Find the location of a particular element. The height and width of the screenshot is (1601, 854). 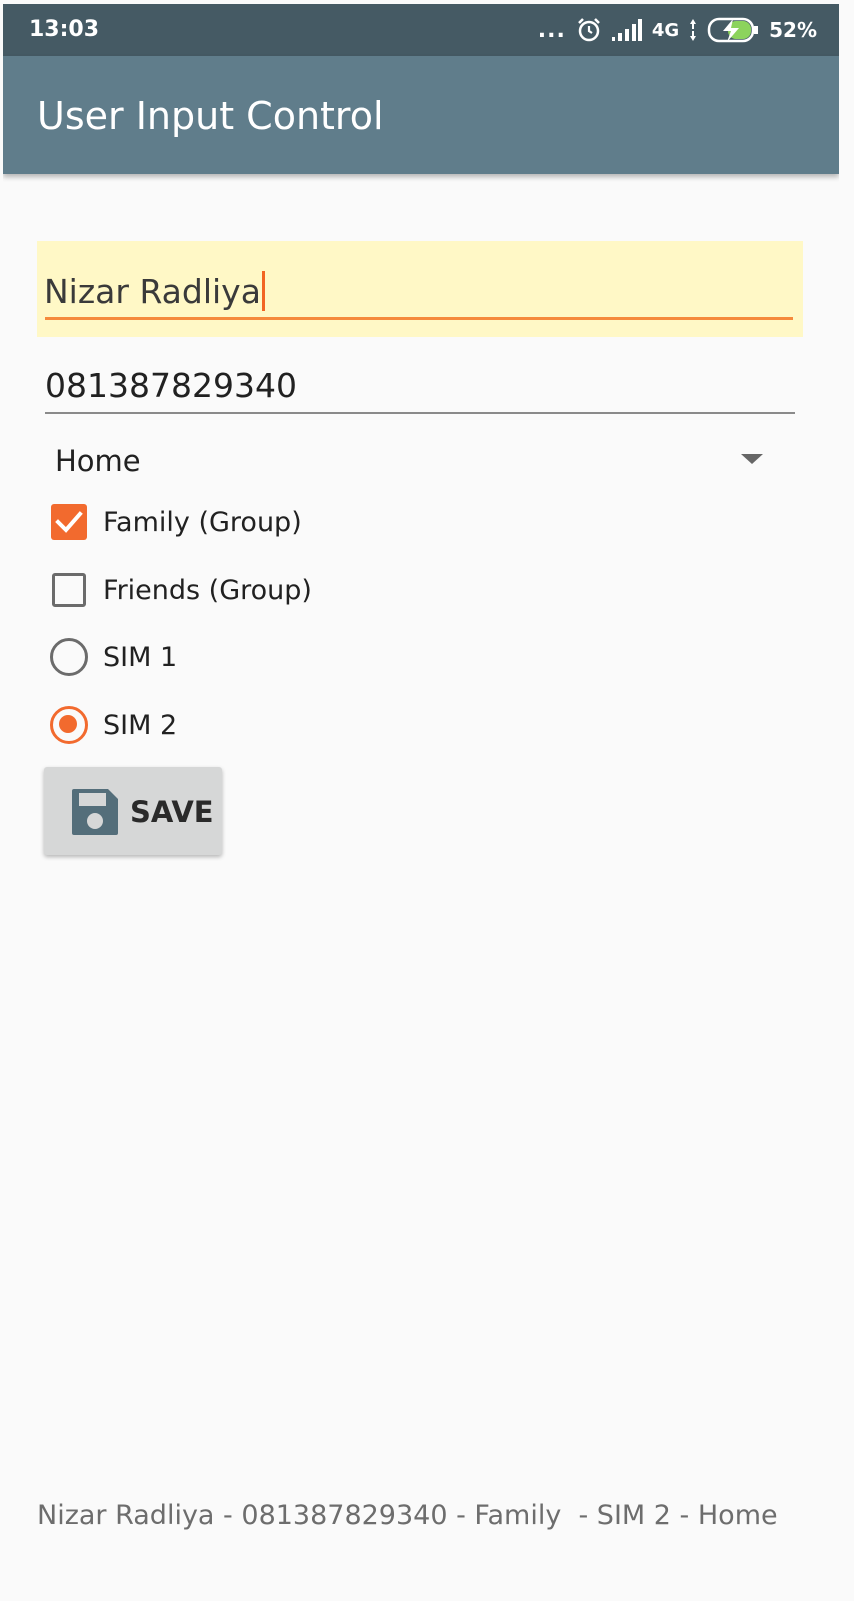

checkbox-friends: Friends (Group) is located at coordinates (249, 590).